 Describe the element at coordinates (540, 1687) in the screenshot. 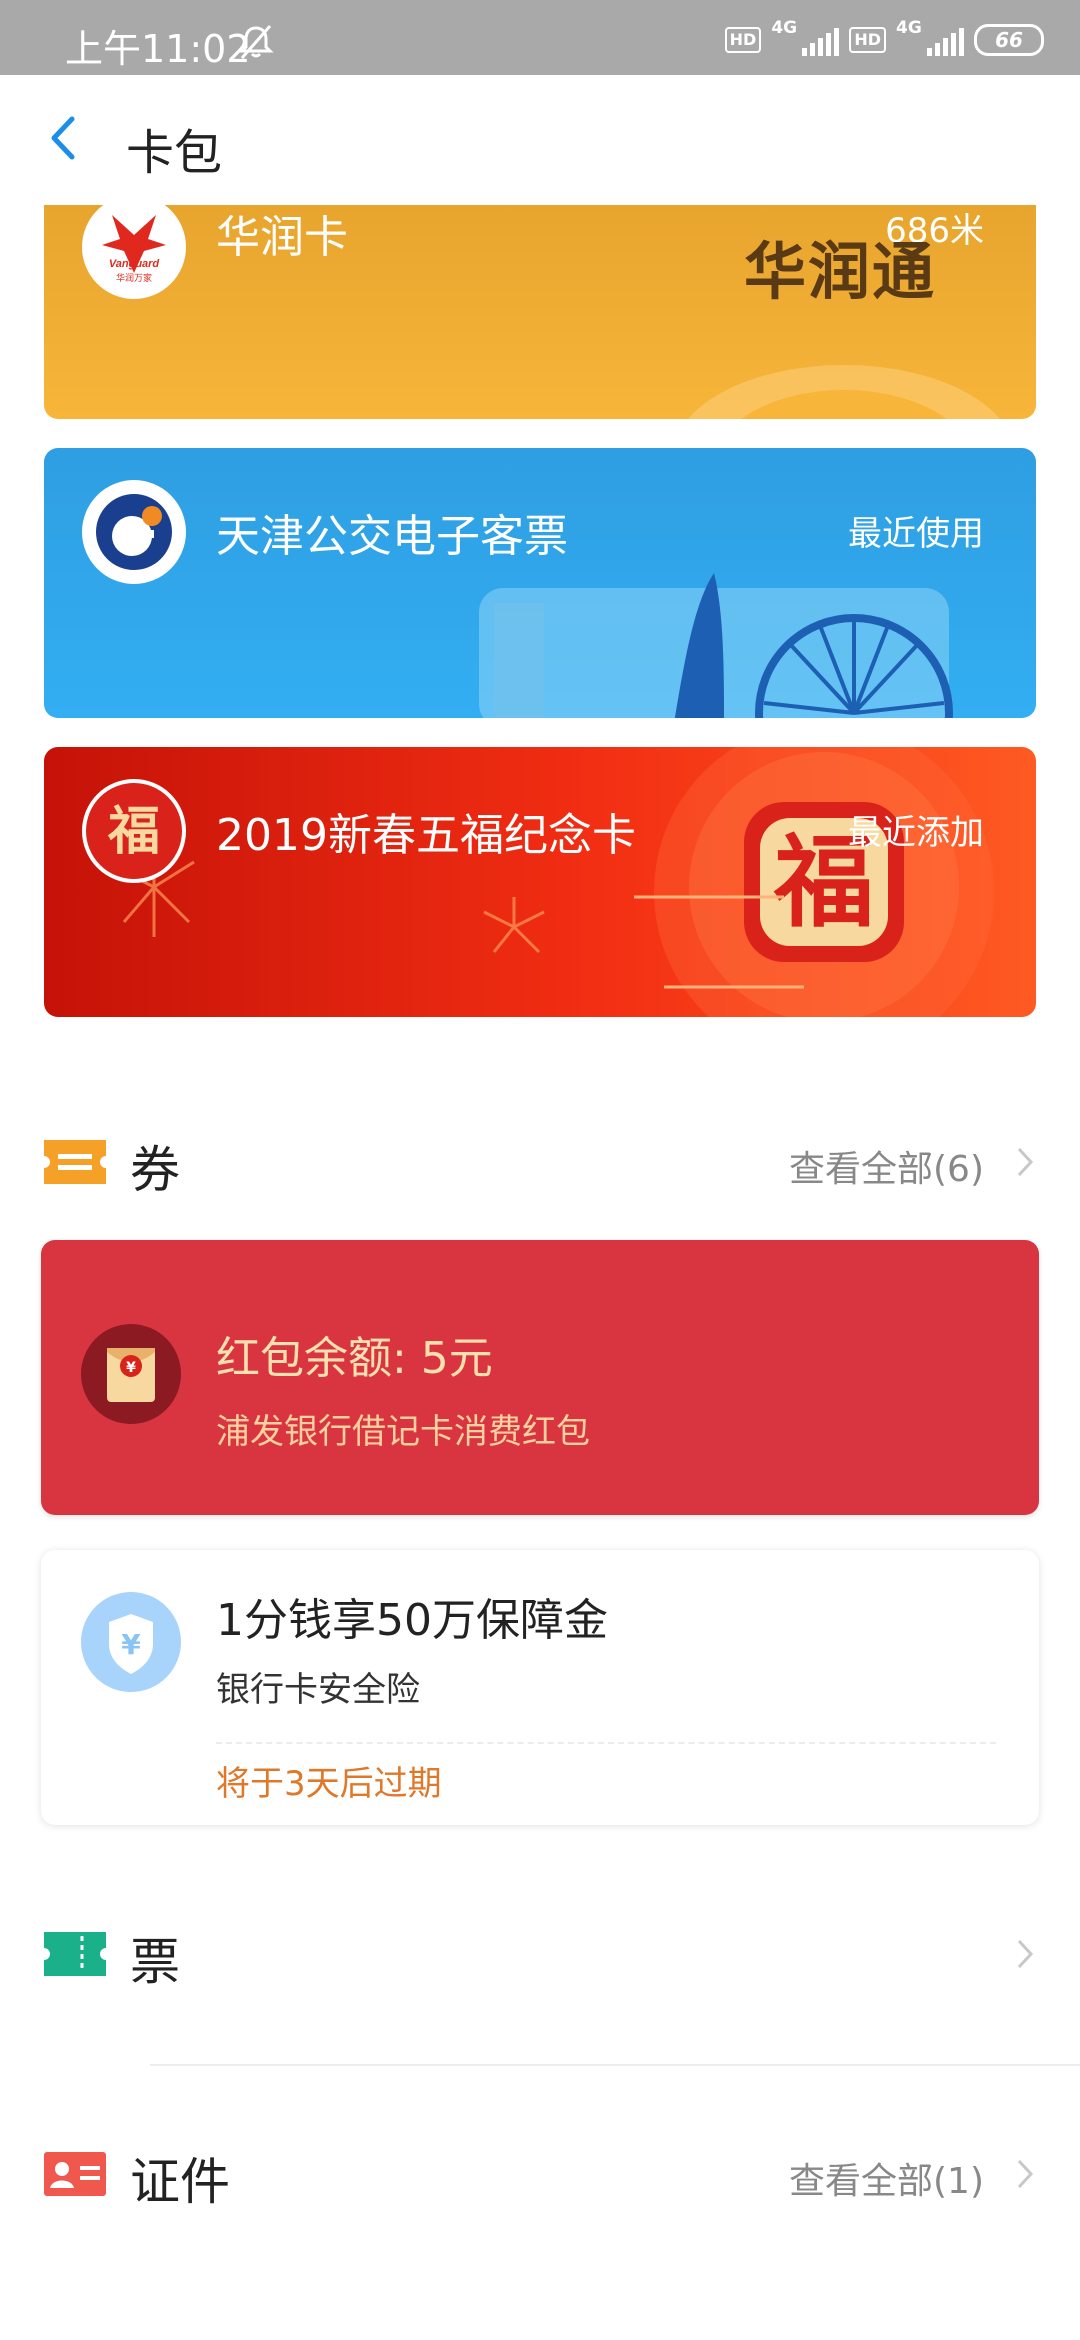

I see `coupon-insurance: ¥ 1分钱享50万保障金 银行卡安全险 将于3天后过期` at that location.